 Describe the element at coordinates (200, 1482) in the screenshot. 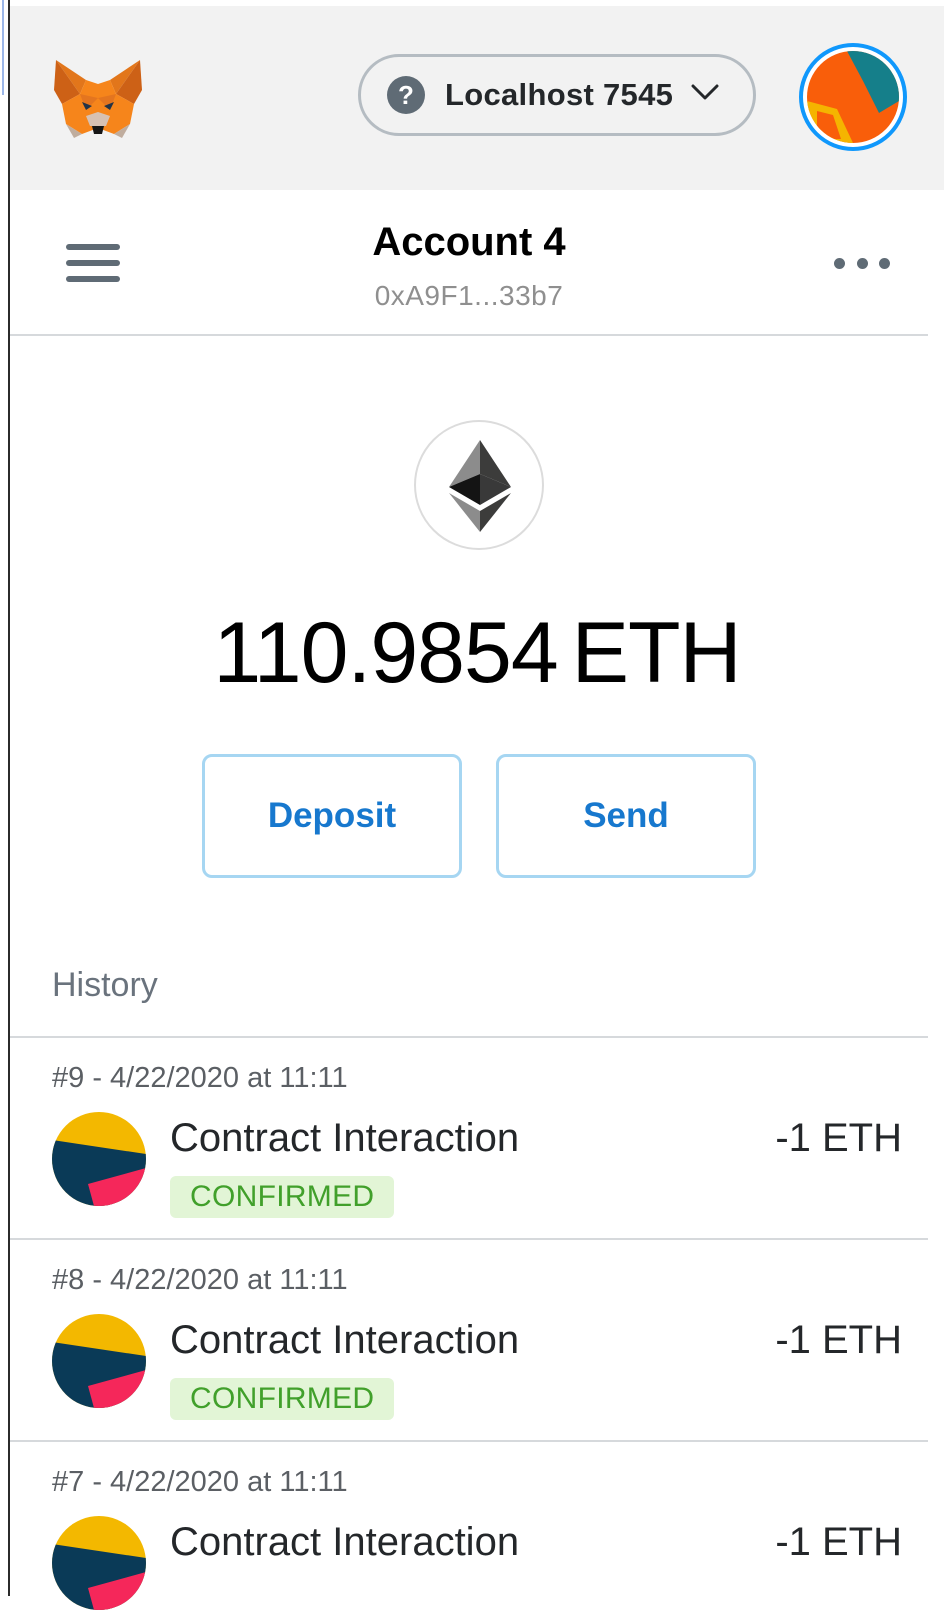

I see `transaction-date: #7 - 4/22/2020 at 11:11` at that location.